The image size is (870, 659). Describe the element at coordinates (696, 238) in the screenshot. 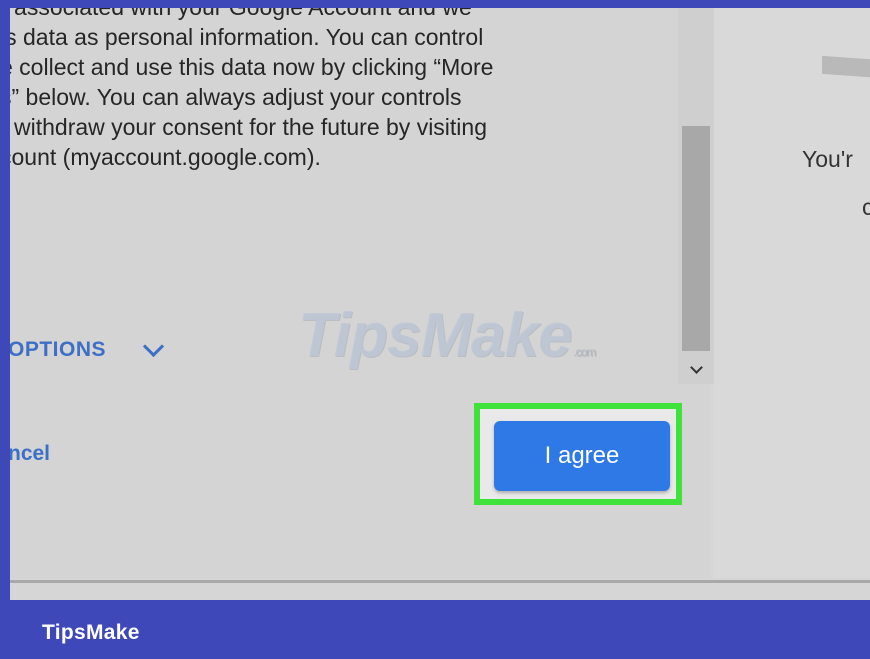

I see `scrollbar-thumb` at that location.